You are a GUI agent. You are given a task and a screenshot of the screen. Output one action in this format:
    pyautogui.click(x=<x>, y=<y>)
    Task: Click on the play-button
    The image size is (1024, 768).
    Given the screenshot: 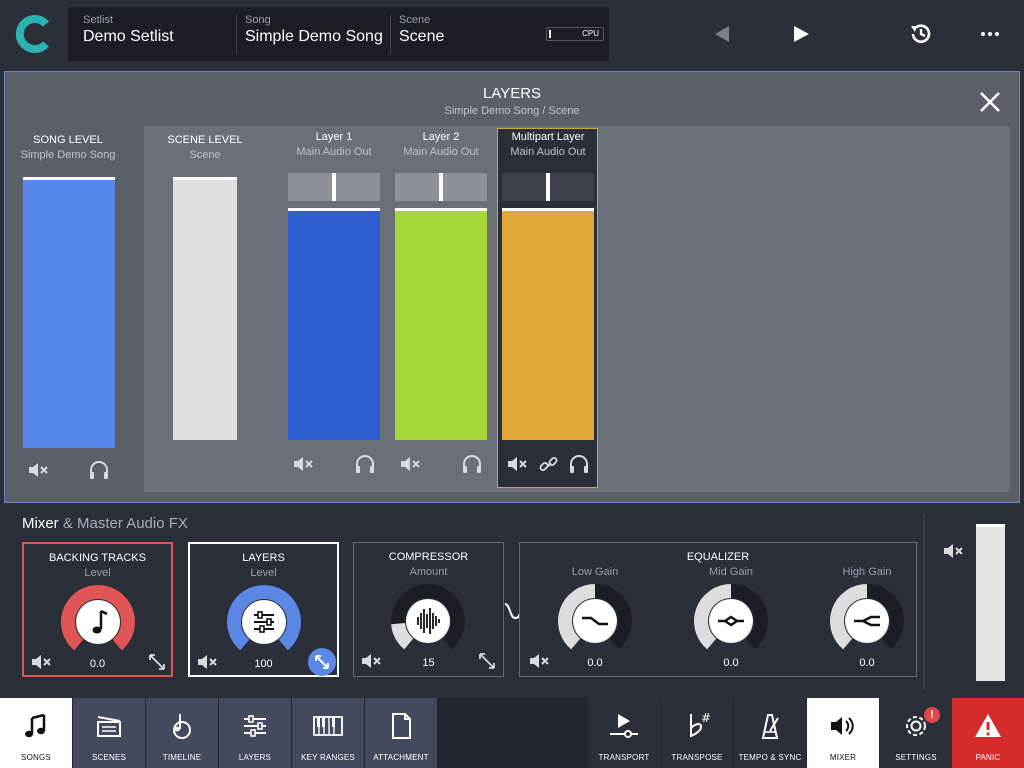 What is the action you would take?
    pyautogui.click(x=801, y=34)
    